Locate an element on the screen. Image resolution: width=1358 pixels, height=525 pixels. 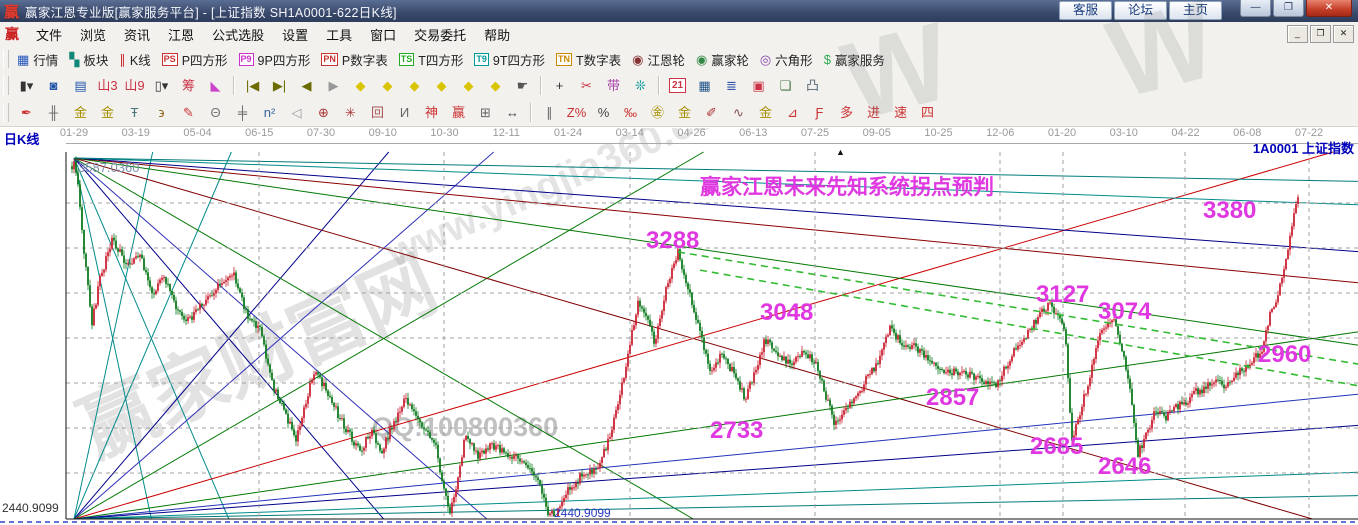
memo-icon: ≣ is located at coordinates (731, 86).